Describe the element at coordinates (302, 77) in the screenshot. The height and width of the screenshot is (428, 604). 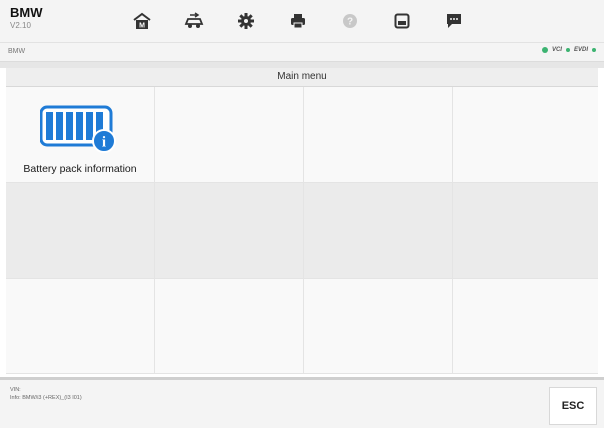
I see `menu-title: Main menu` at that location.